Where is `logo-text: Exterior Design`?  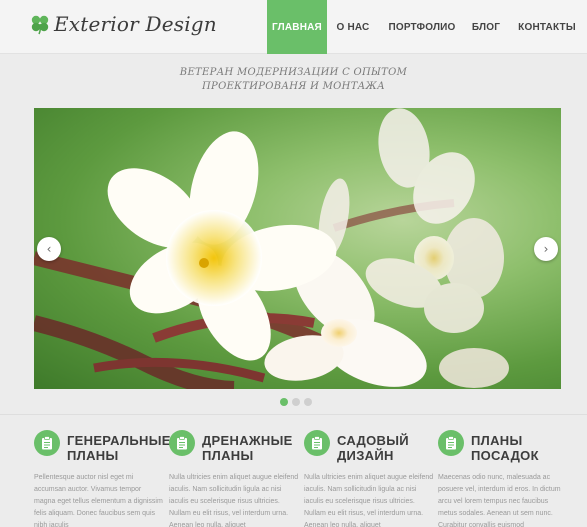 logo-text: Exterior Design is located at coordinates (135, 24).